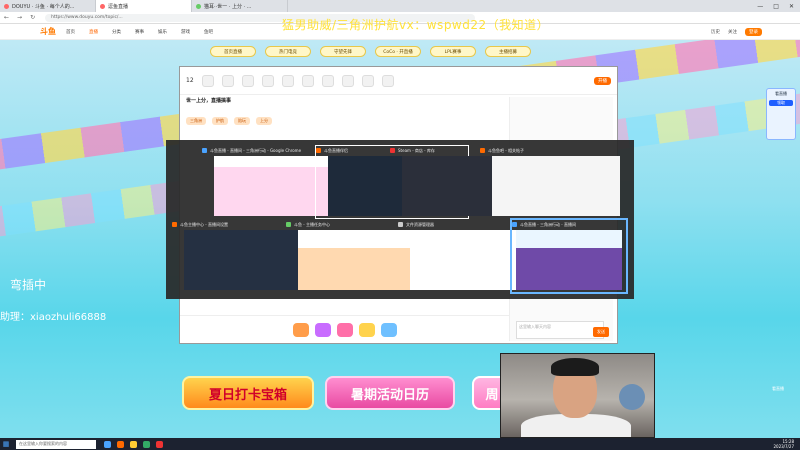 The height and width of the screenshot is (450, 800). Describe the element at coordinates (781, 103) in the screenshot. I see `promo-claim-button: 领取` at that location.